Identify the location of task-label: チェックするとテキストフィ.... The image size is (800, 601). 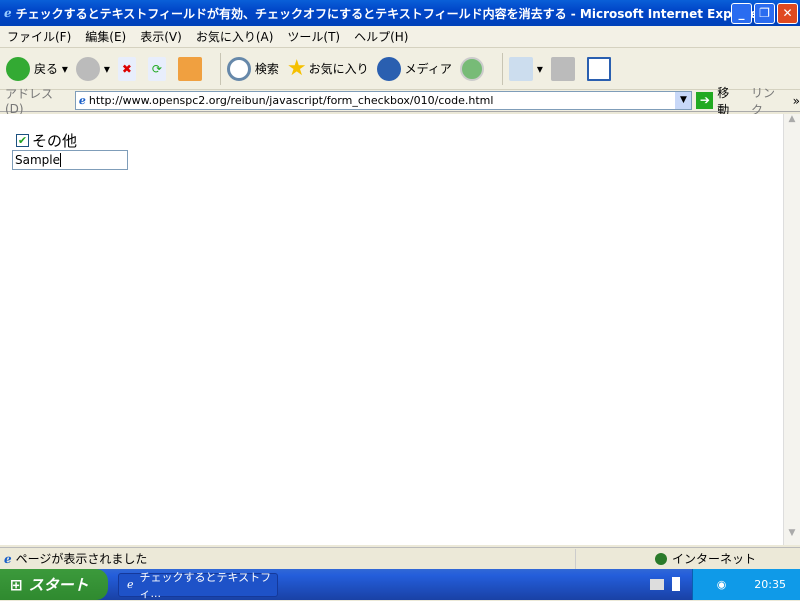
(205, 585).